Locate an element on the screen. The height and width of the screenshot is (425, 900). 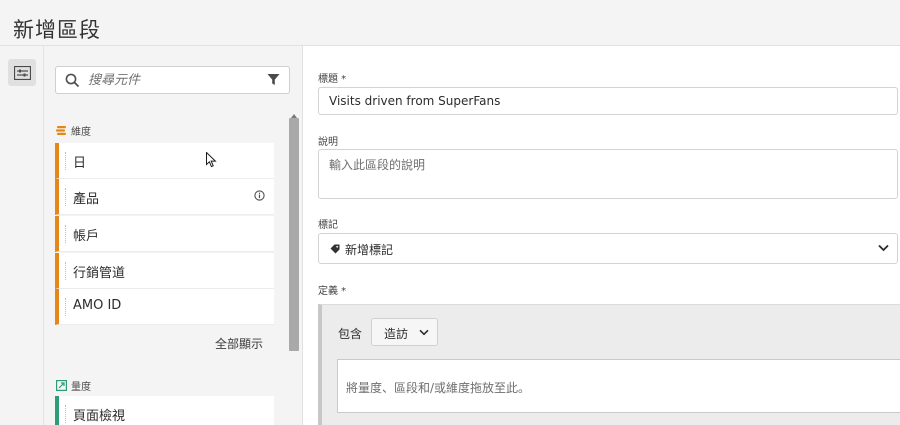
page-title: 新增區段 is located at coordinates (57, 30).